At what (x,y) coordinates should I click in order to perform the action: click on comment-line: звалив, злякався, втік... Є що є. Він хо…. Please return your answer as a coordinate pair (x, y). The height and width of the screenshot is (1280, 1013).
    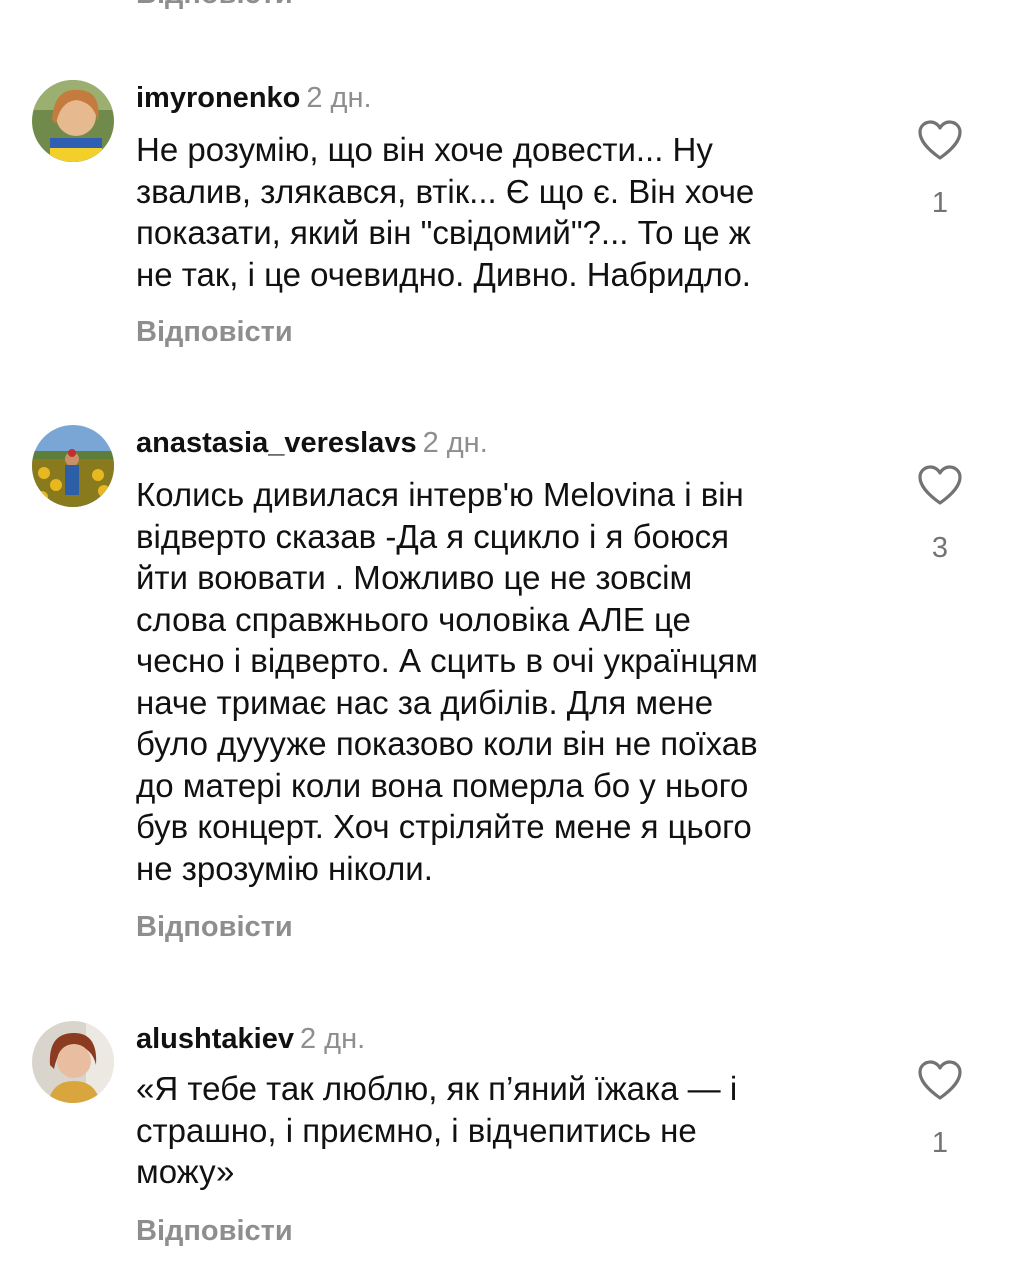
    Looking at the image, I should click on (445, 191).